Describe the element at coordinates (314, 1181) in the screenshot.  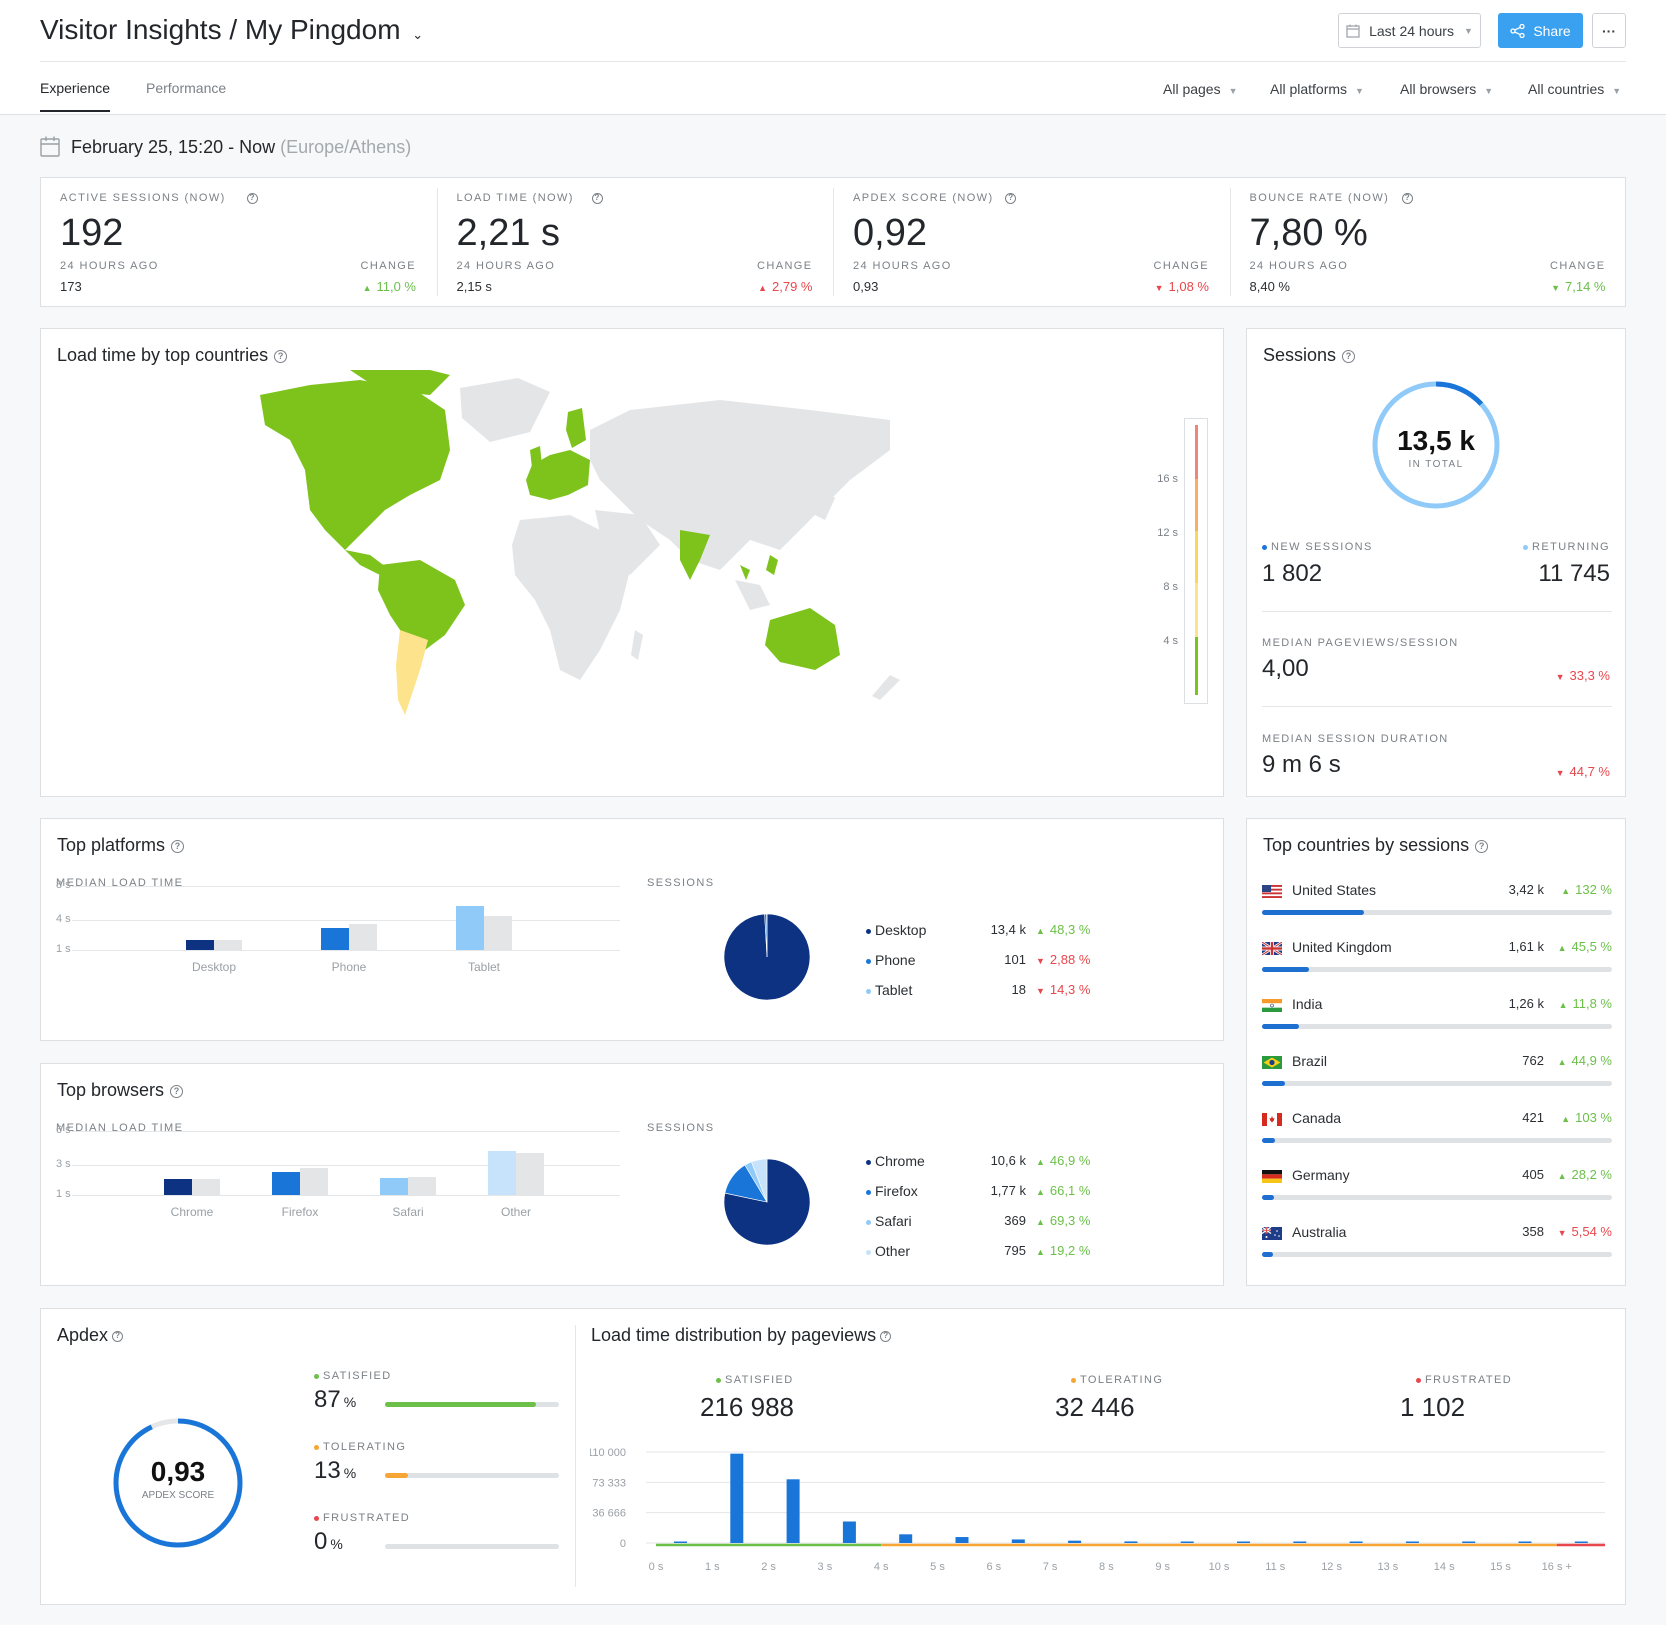
I see `bar-firefox-prev` at that location.